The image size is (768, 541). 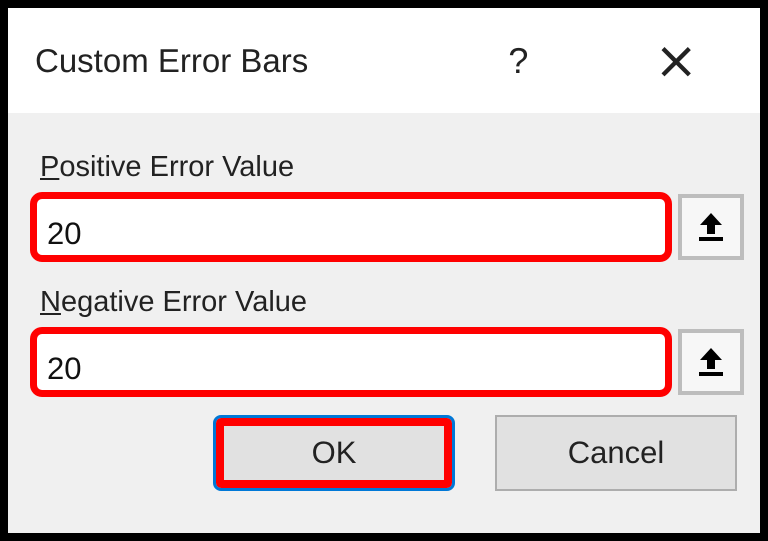 What do you see at coordinates (167, 167) in the screenshot?
I see `field-label: Positive Error Value` at bounding box center [167, 167].